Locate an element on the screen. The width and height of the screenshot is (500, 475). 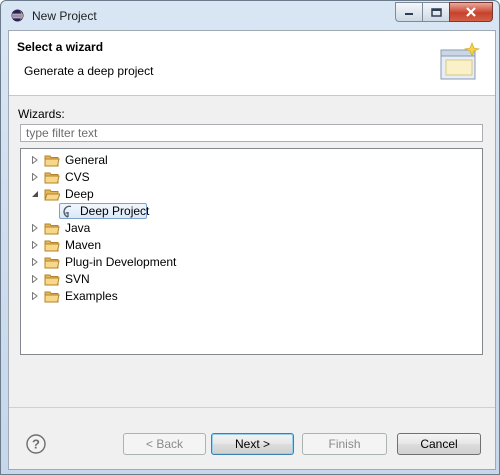
tree-item-label: CVS is located at coordinates (77, 177).